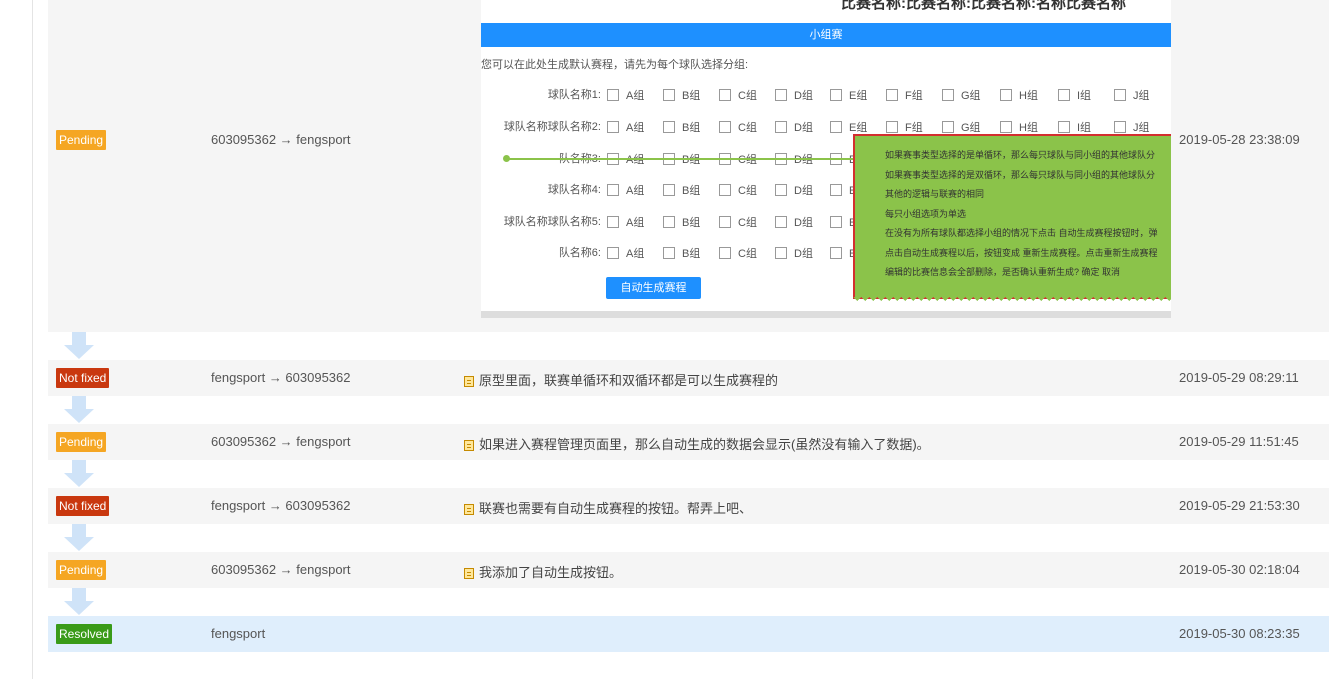 This screenshot has width=1329, height=679. What do you see at coordinates (826, 314) in the screenshot?
I see `attachment-bottom-strip` at bounding box center [826, 314].